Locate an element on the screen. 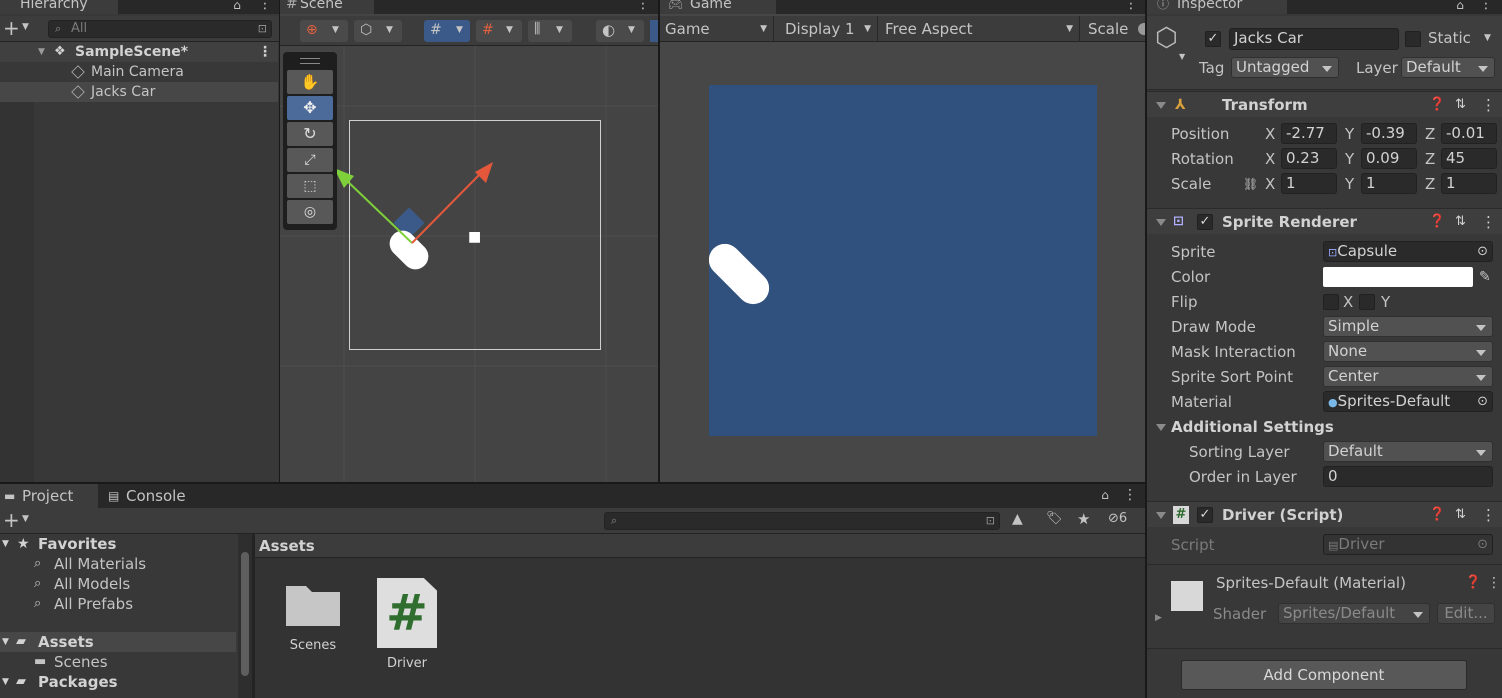 Image resolution: width=1502 pixels, height=698 pixels. position-y-field: -0.39 is located at coordinates (1389, 133).